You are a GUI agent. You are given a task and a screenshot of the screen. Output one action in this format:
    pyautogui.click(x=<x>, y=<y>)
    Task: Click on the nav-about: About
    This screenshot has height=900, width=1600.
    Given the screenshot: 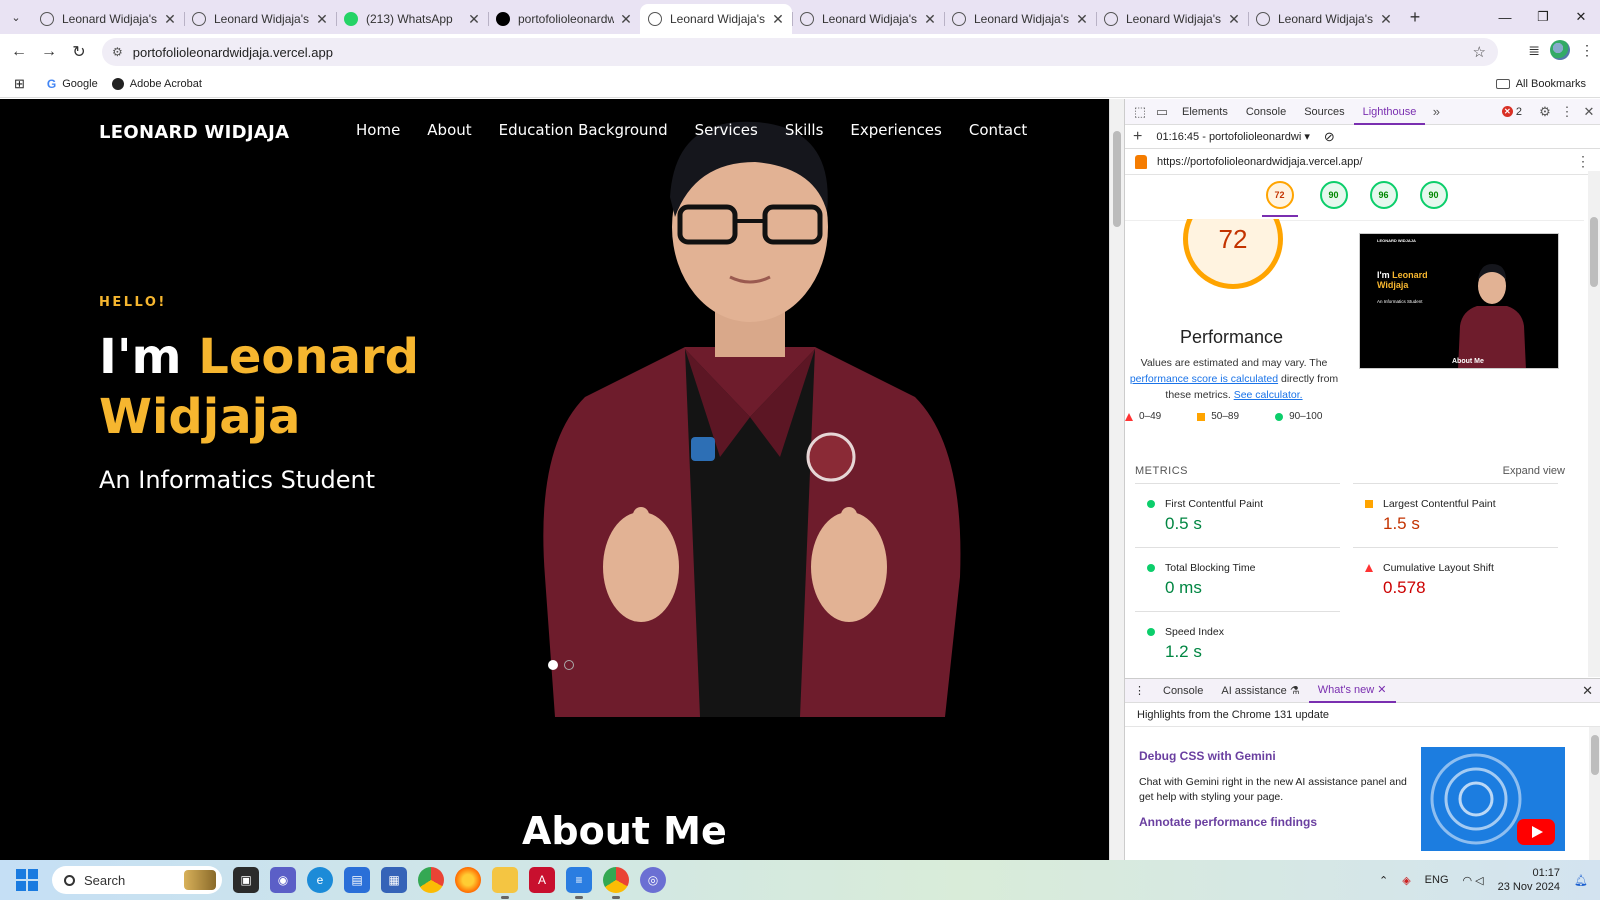 What is the action you would take?
    pyautogui.click(x=449, y=130)
    